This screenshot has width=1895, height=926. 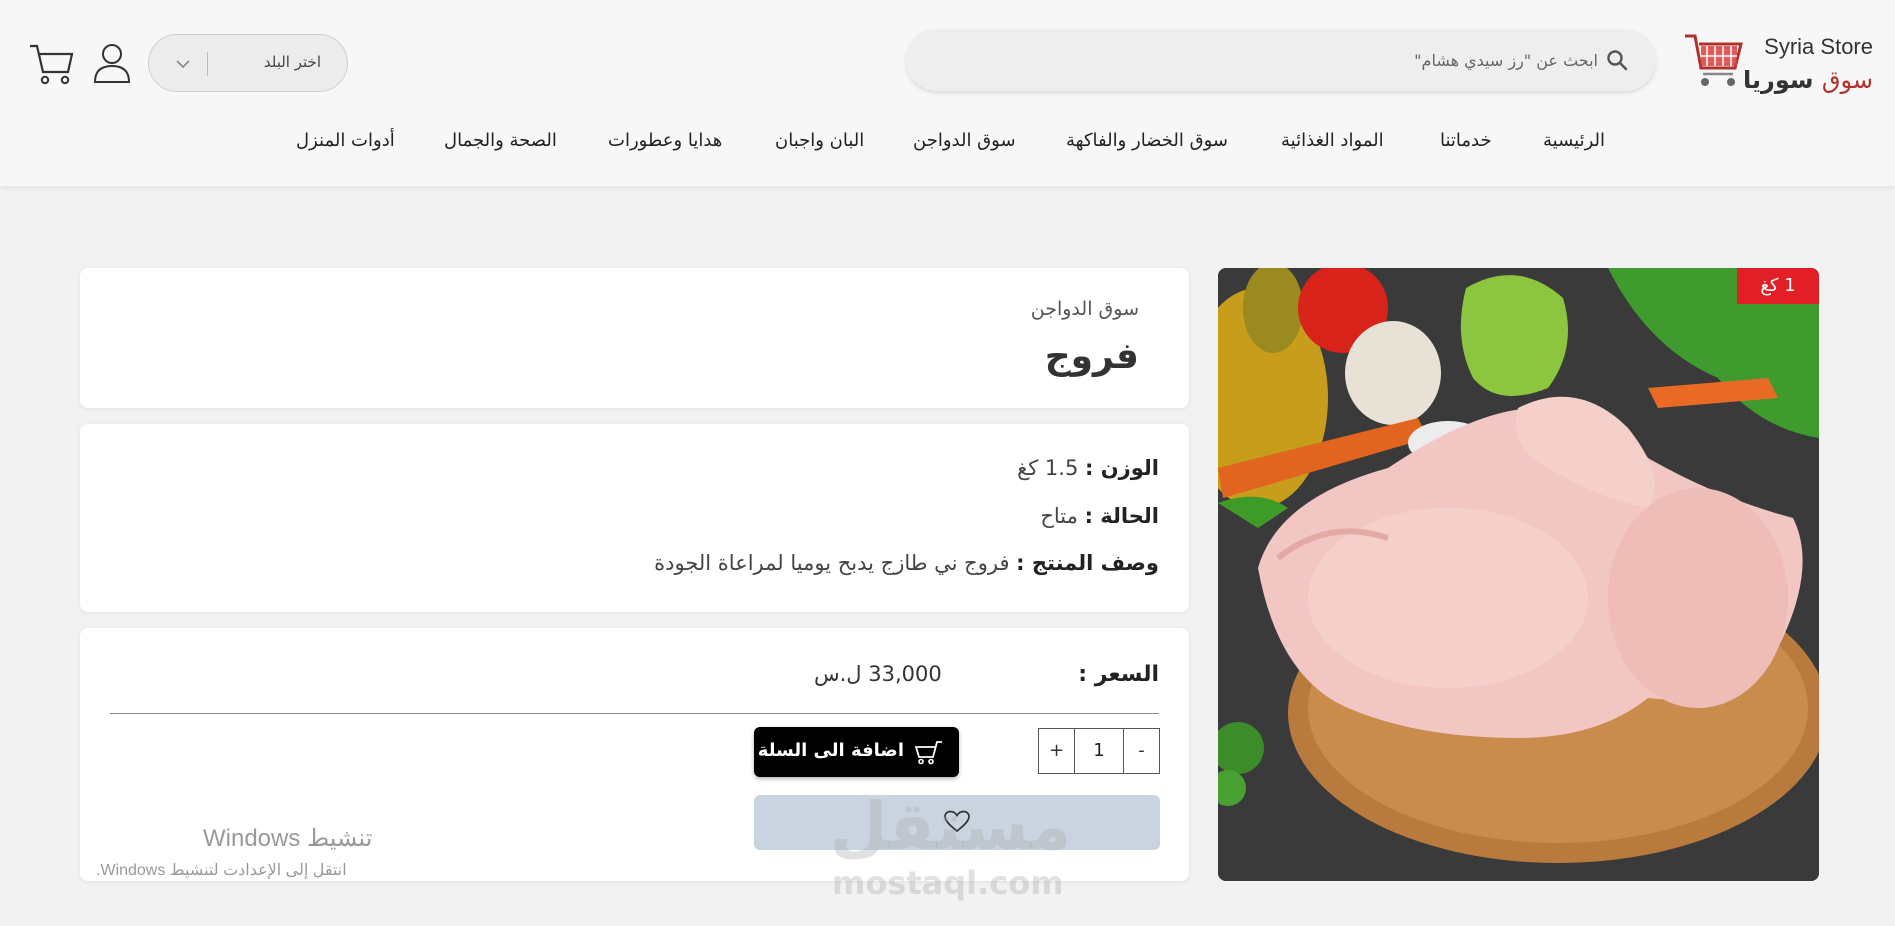 I want to click on add-to-cart-label: اضافة الى السلة, so click(x=830, y=750).